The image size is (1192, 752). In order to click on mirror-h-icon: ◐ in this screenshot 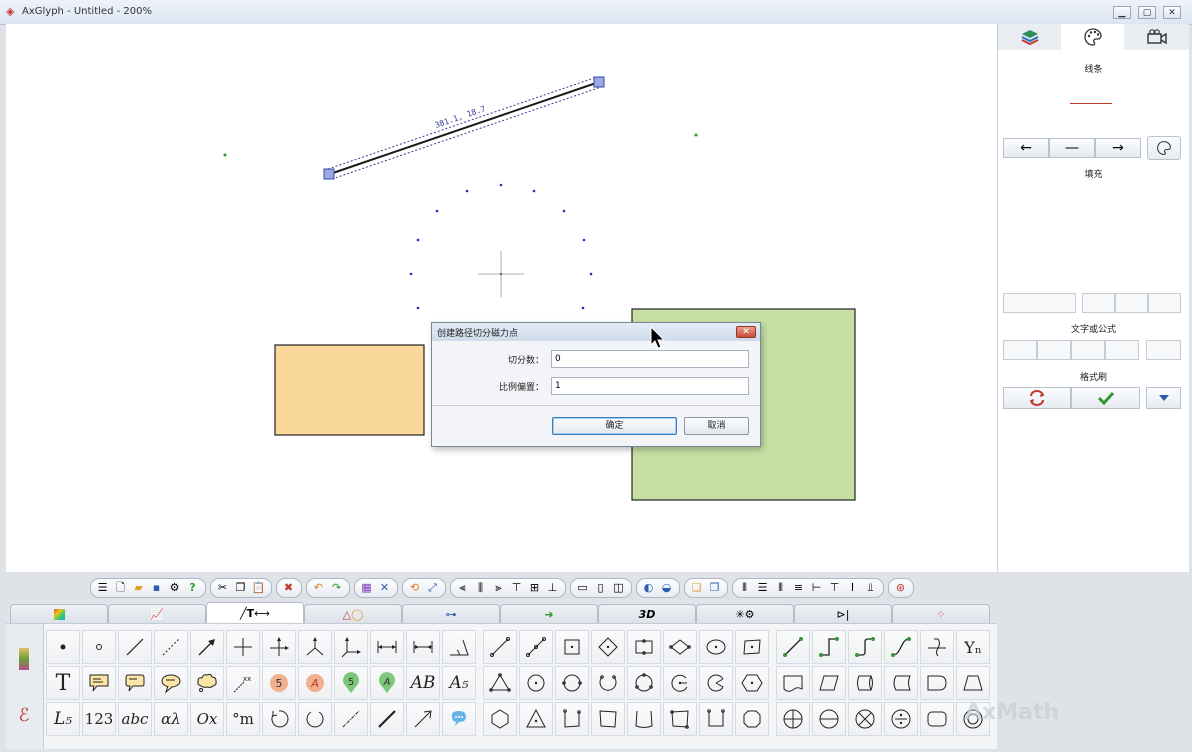, I will do `click(649, 588)`.